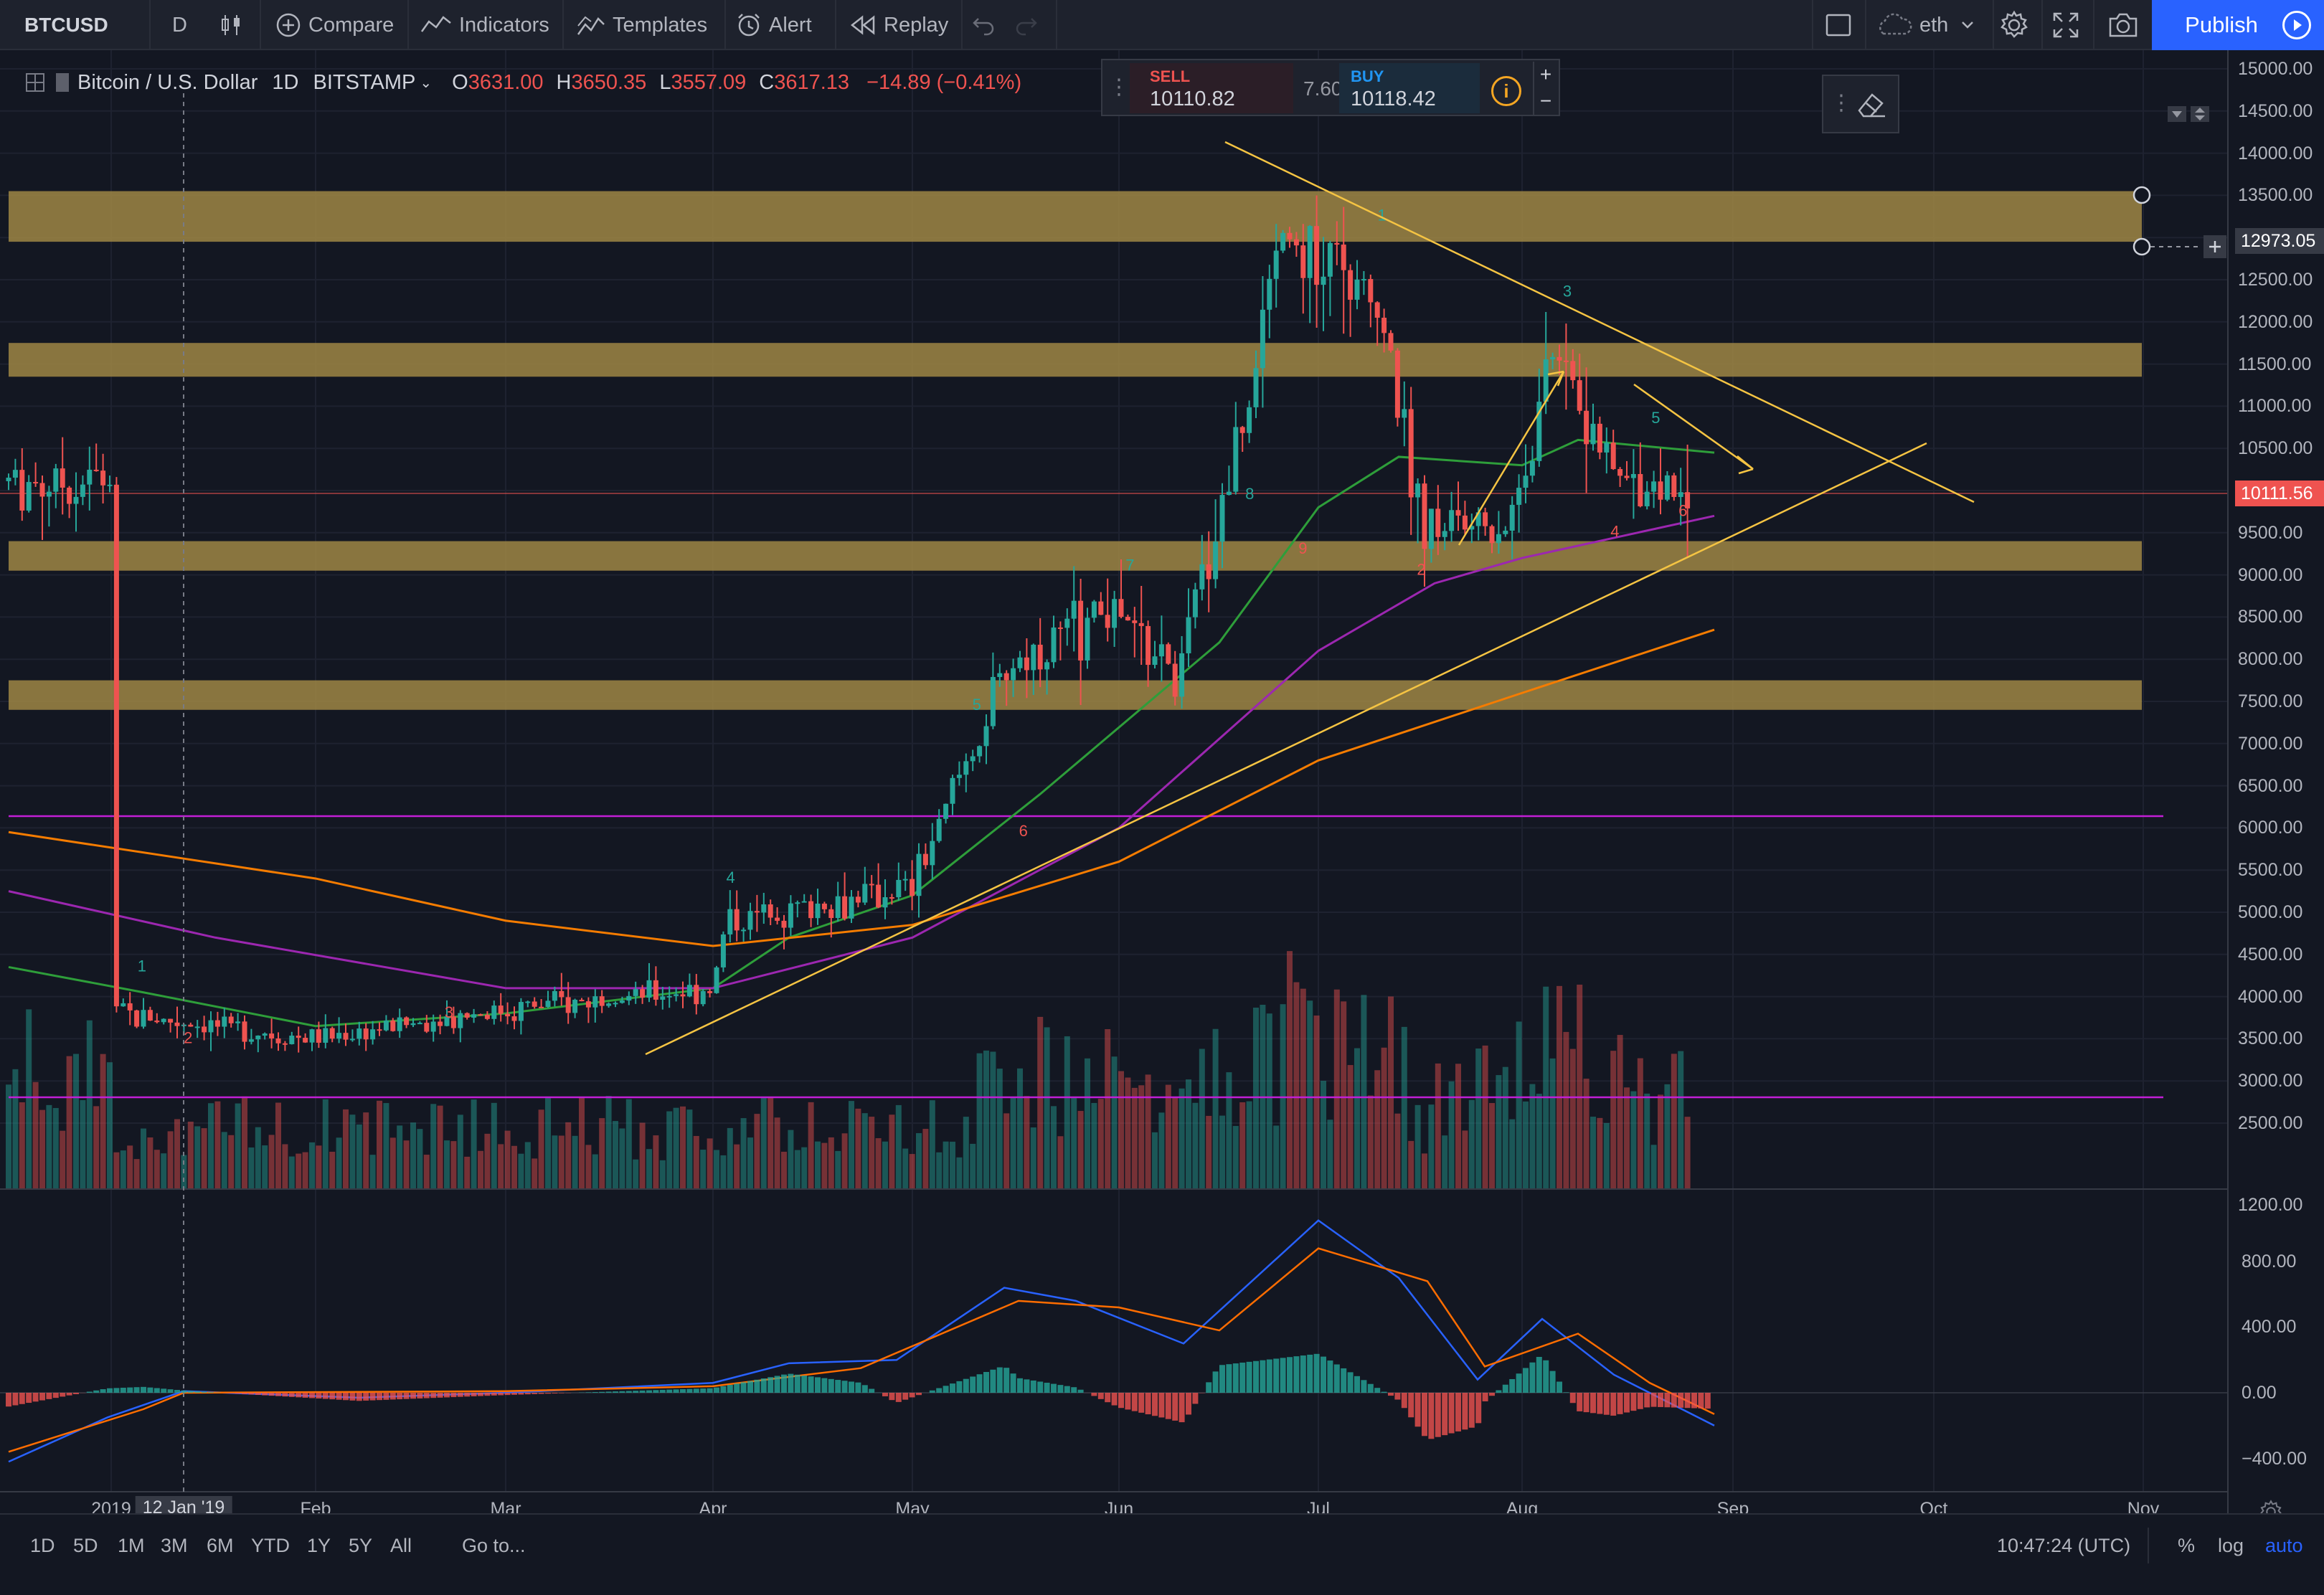 The image size is (2324, 1595). I want to click on buy-button: BUY 10118.42, so click(1409, 88).